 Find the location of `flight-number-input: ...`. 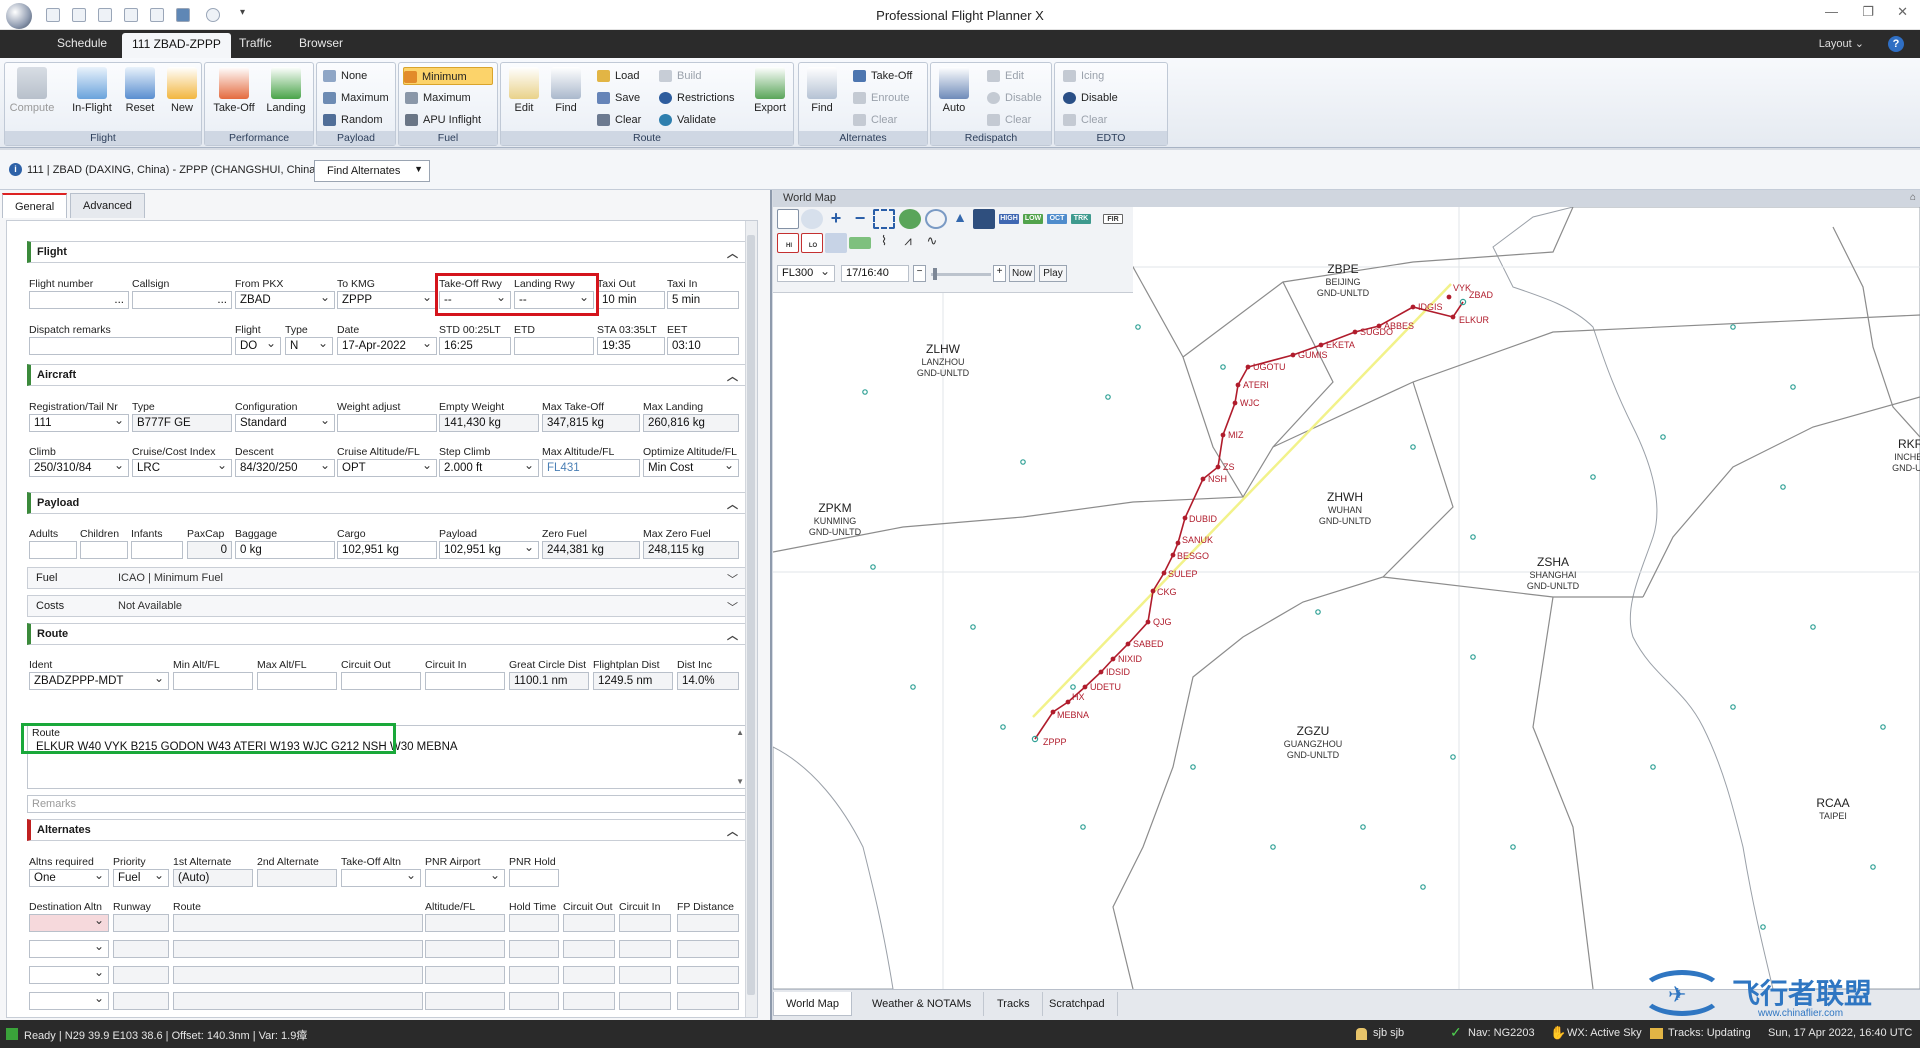

flight-number-input: ... is located at coordinates (79, 300).